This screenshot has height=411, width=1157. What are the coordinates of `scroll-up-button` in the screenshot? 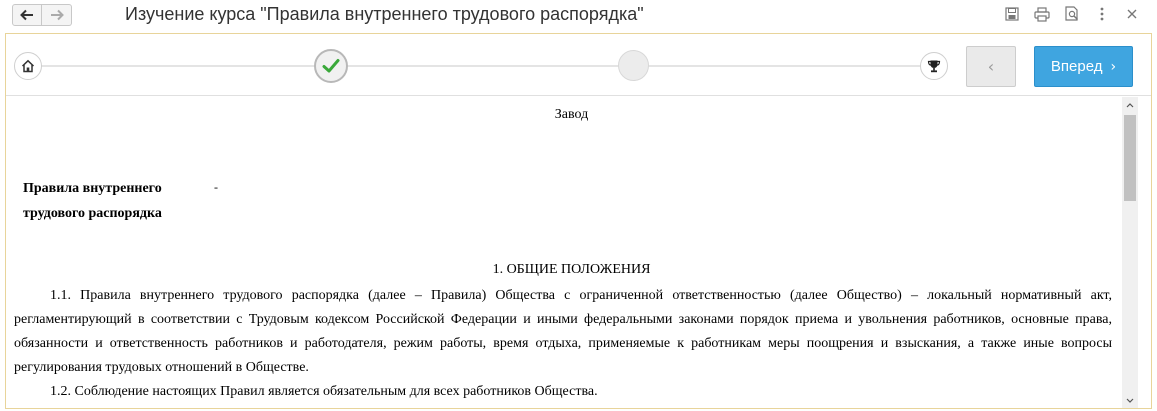 It's located at (1130, 105).